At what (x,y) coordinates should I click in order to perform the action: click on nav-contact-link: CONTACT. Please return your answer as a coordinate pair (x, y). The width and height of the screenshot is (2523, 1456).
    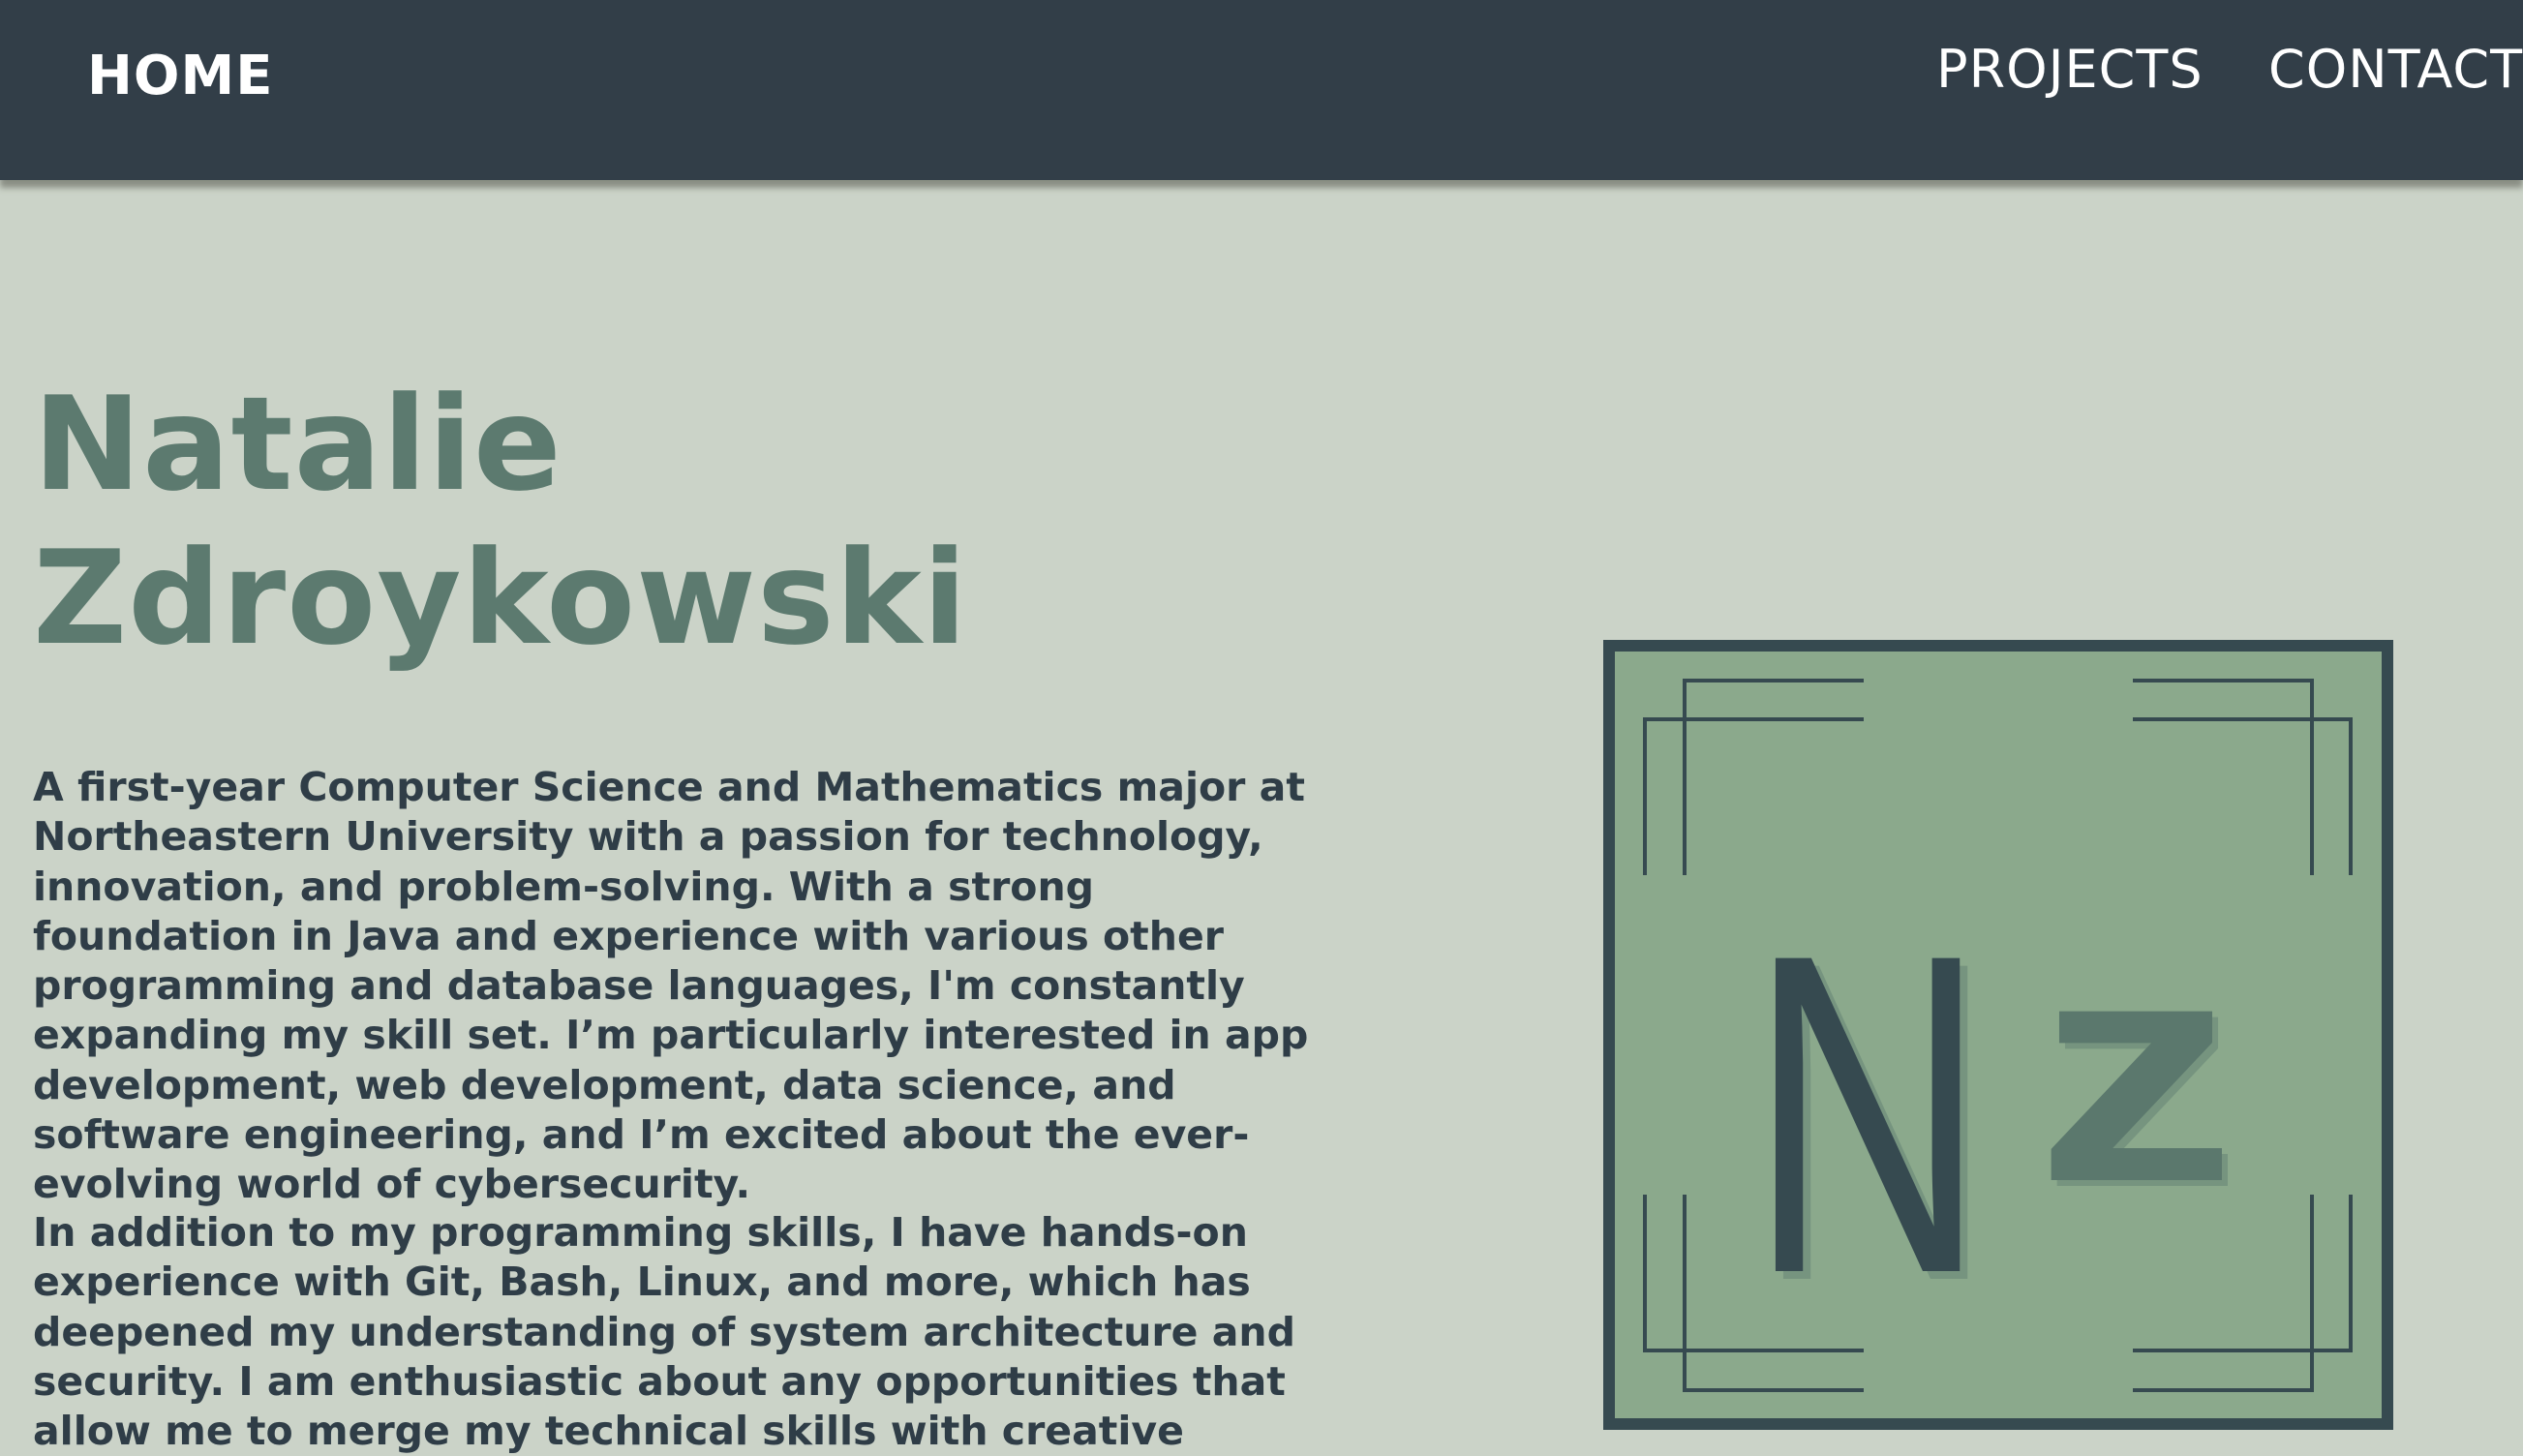
    Looking at the image, I should click on (2395, 70).